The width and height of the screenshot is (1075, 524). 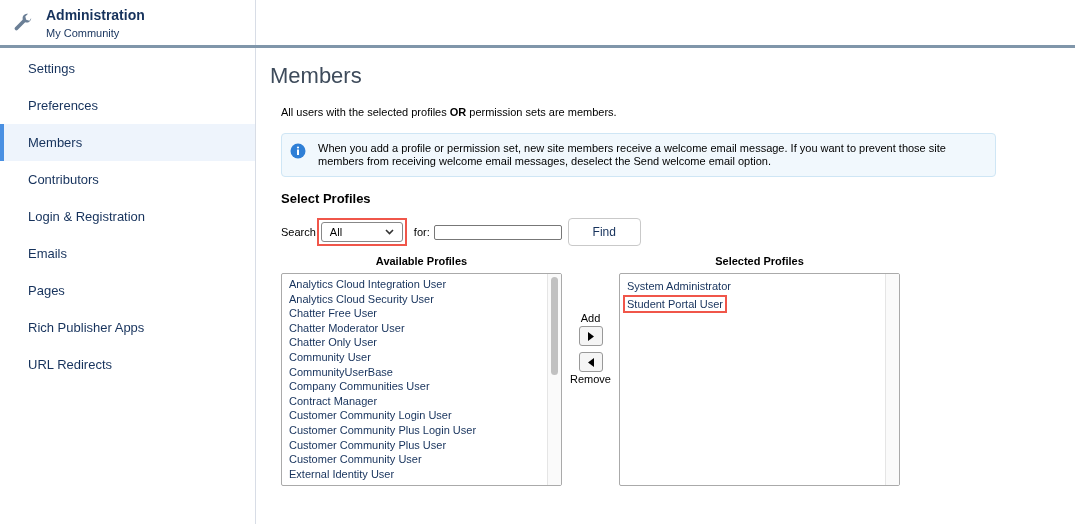 I want to click on search-dropdown: All, so click(x=361, y=232).